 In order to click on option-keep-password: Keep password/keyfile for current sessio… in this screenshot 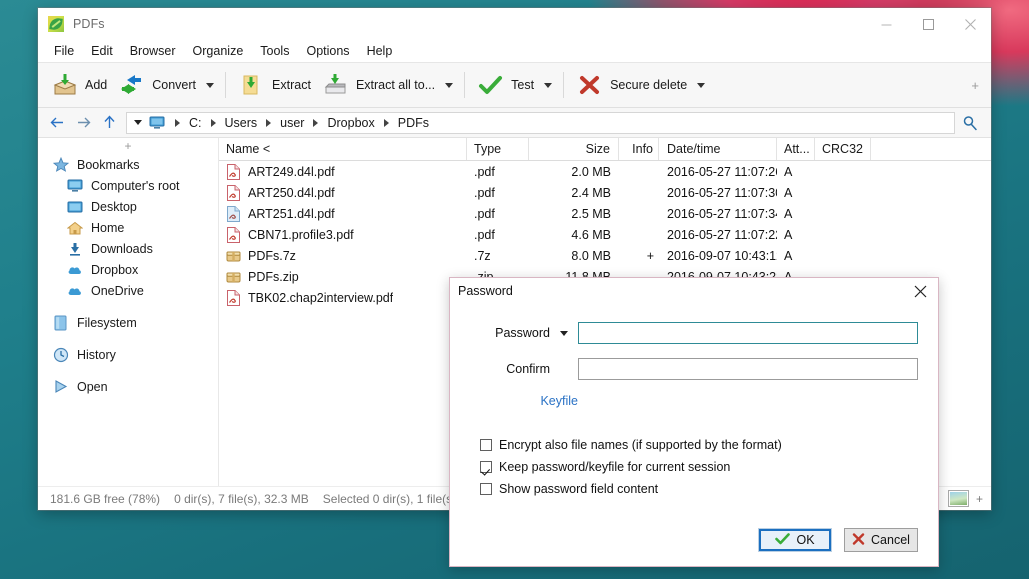, I will do `click(699, 467)`.